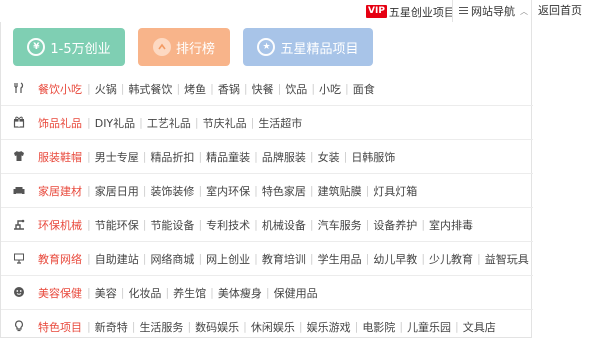  Describe the element at coordinates (284, 191) in the screenshot. I see `subcategory-link: 特色家居` at that location.